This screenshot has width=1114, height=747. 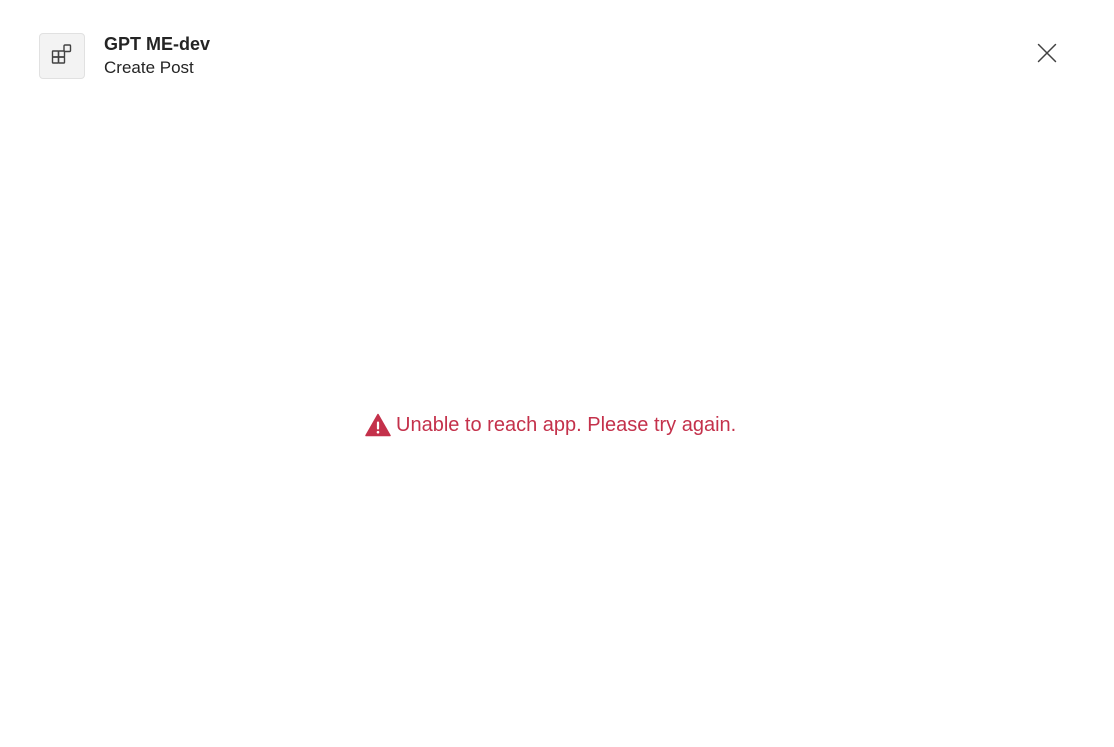 I want to click on close-icon, so click(x=1047, y=55).